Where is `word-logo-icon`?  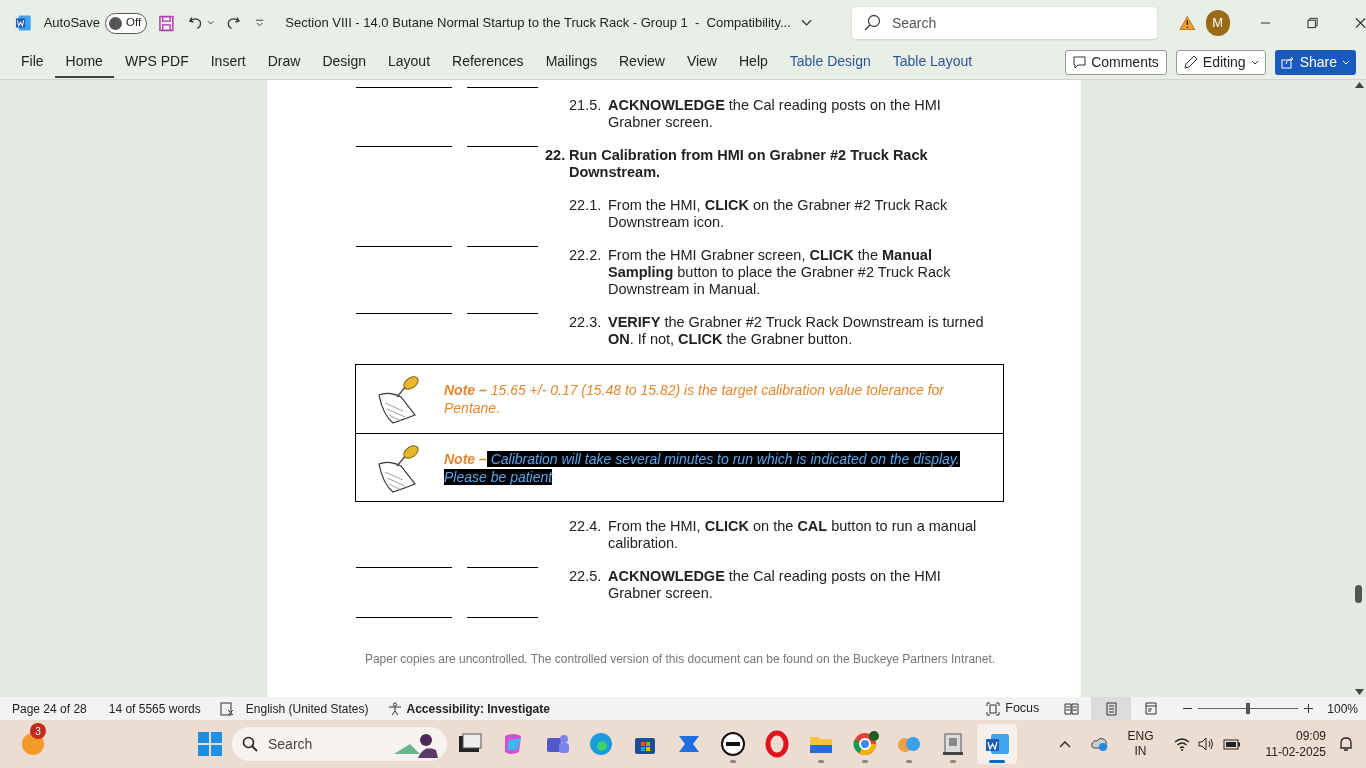 word-logo-icon is located at coordinates (23, 23).